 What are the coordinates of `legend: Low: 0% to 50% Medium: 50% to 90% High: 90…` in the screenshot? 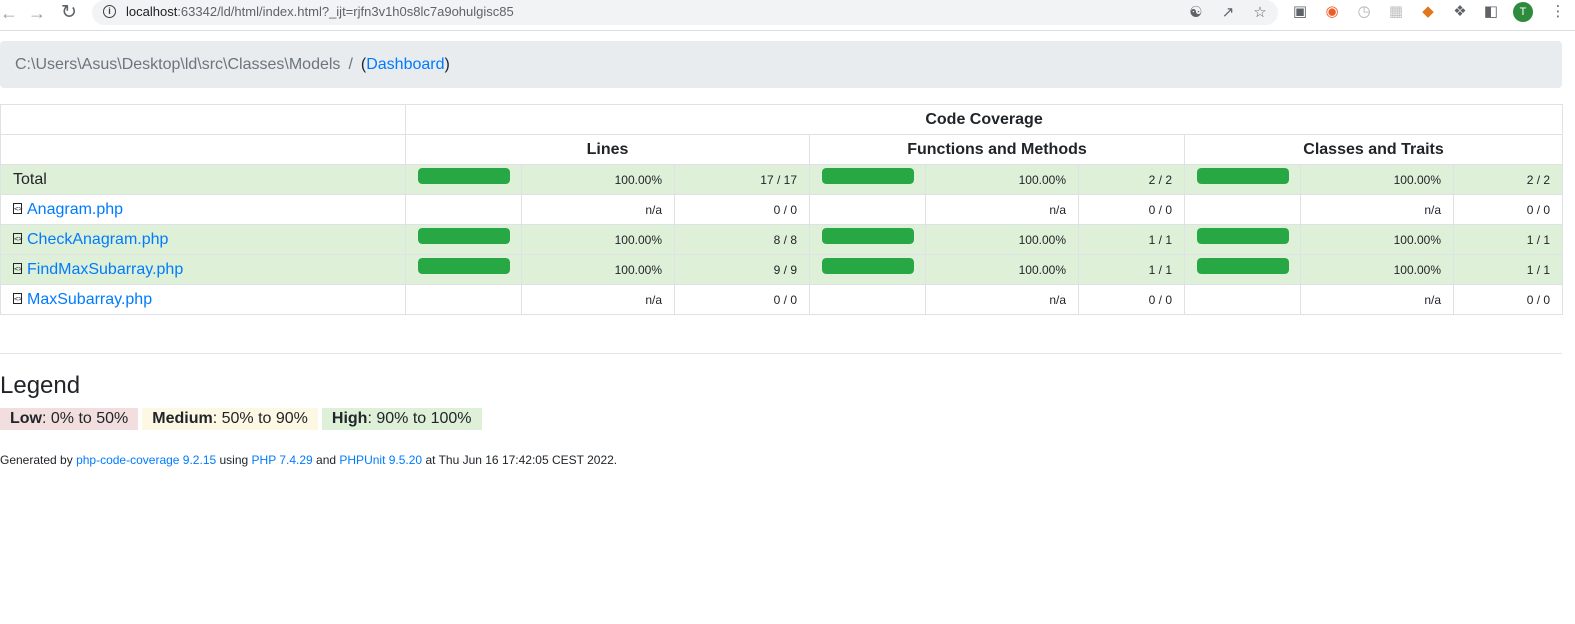 It's located at (243, 419).